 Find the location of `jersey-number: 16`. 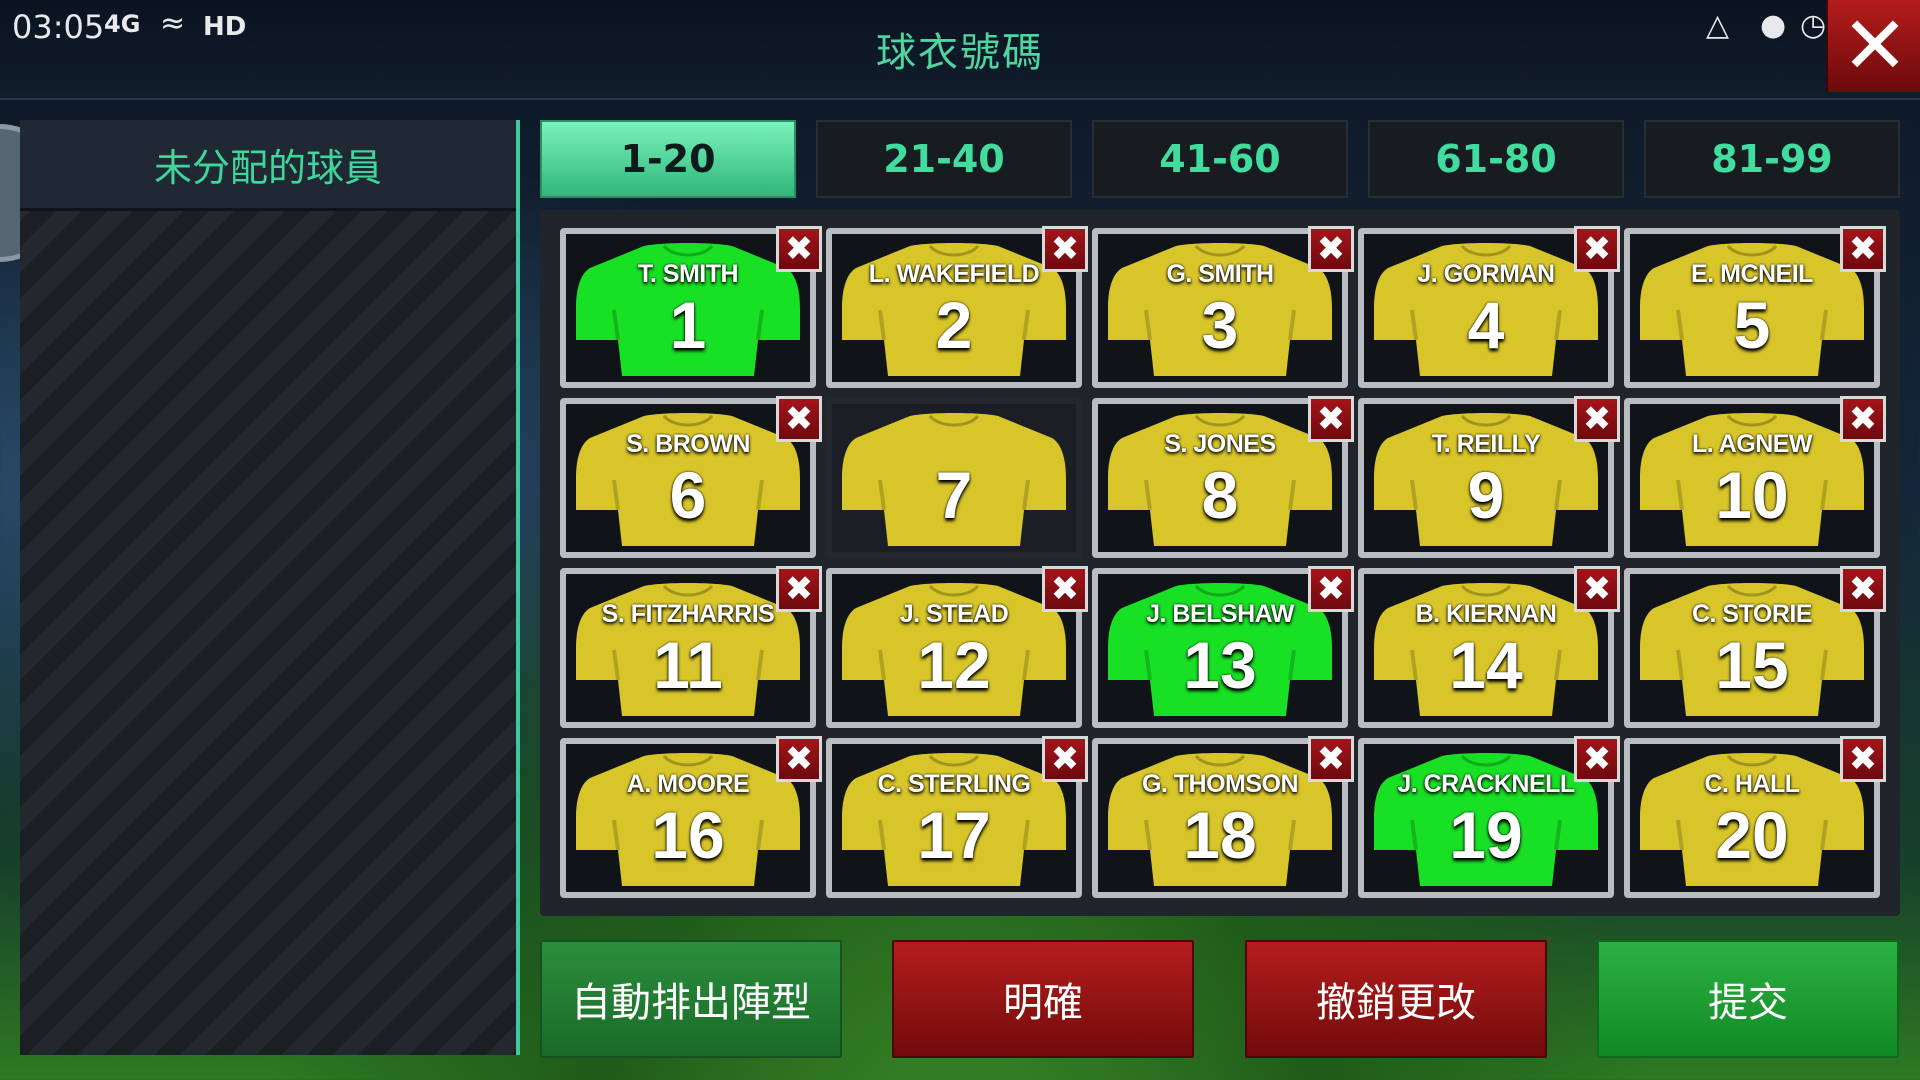

jersey-number: 16 is located at coordinates (688, 835).